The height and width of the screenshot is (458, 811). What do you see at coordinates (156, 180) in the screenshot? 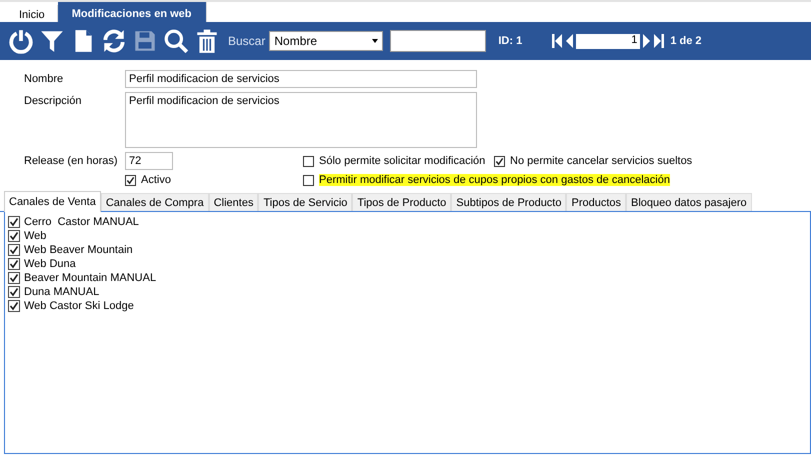
I see `checkbox-label: Activo` at bounding box center [156, 180].